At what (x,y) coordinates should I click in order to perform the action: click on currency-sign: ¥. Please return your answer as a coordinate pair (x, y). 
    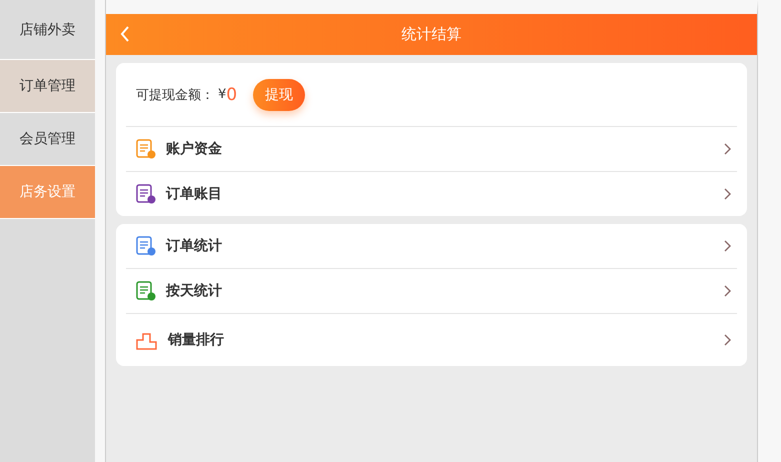
    Looking at the image, I should click on (222, 94).